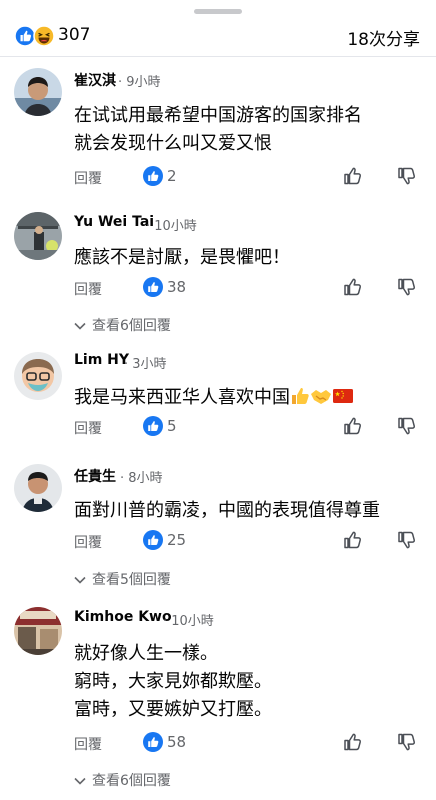 This screenshot has width=436, height=800. I want to click on comment-text-line: 面對川普的霸凌，中國的表現值得尊重, so click(227, 510).